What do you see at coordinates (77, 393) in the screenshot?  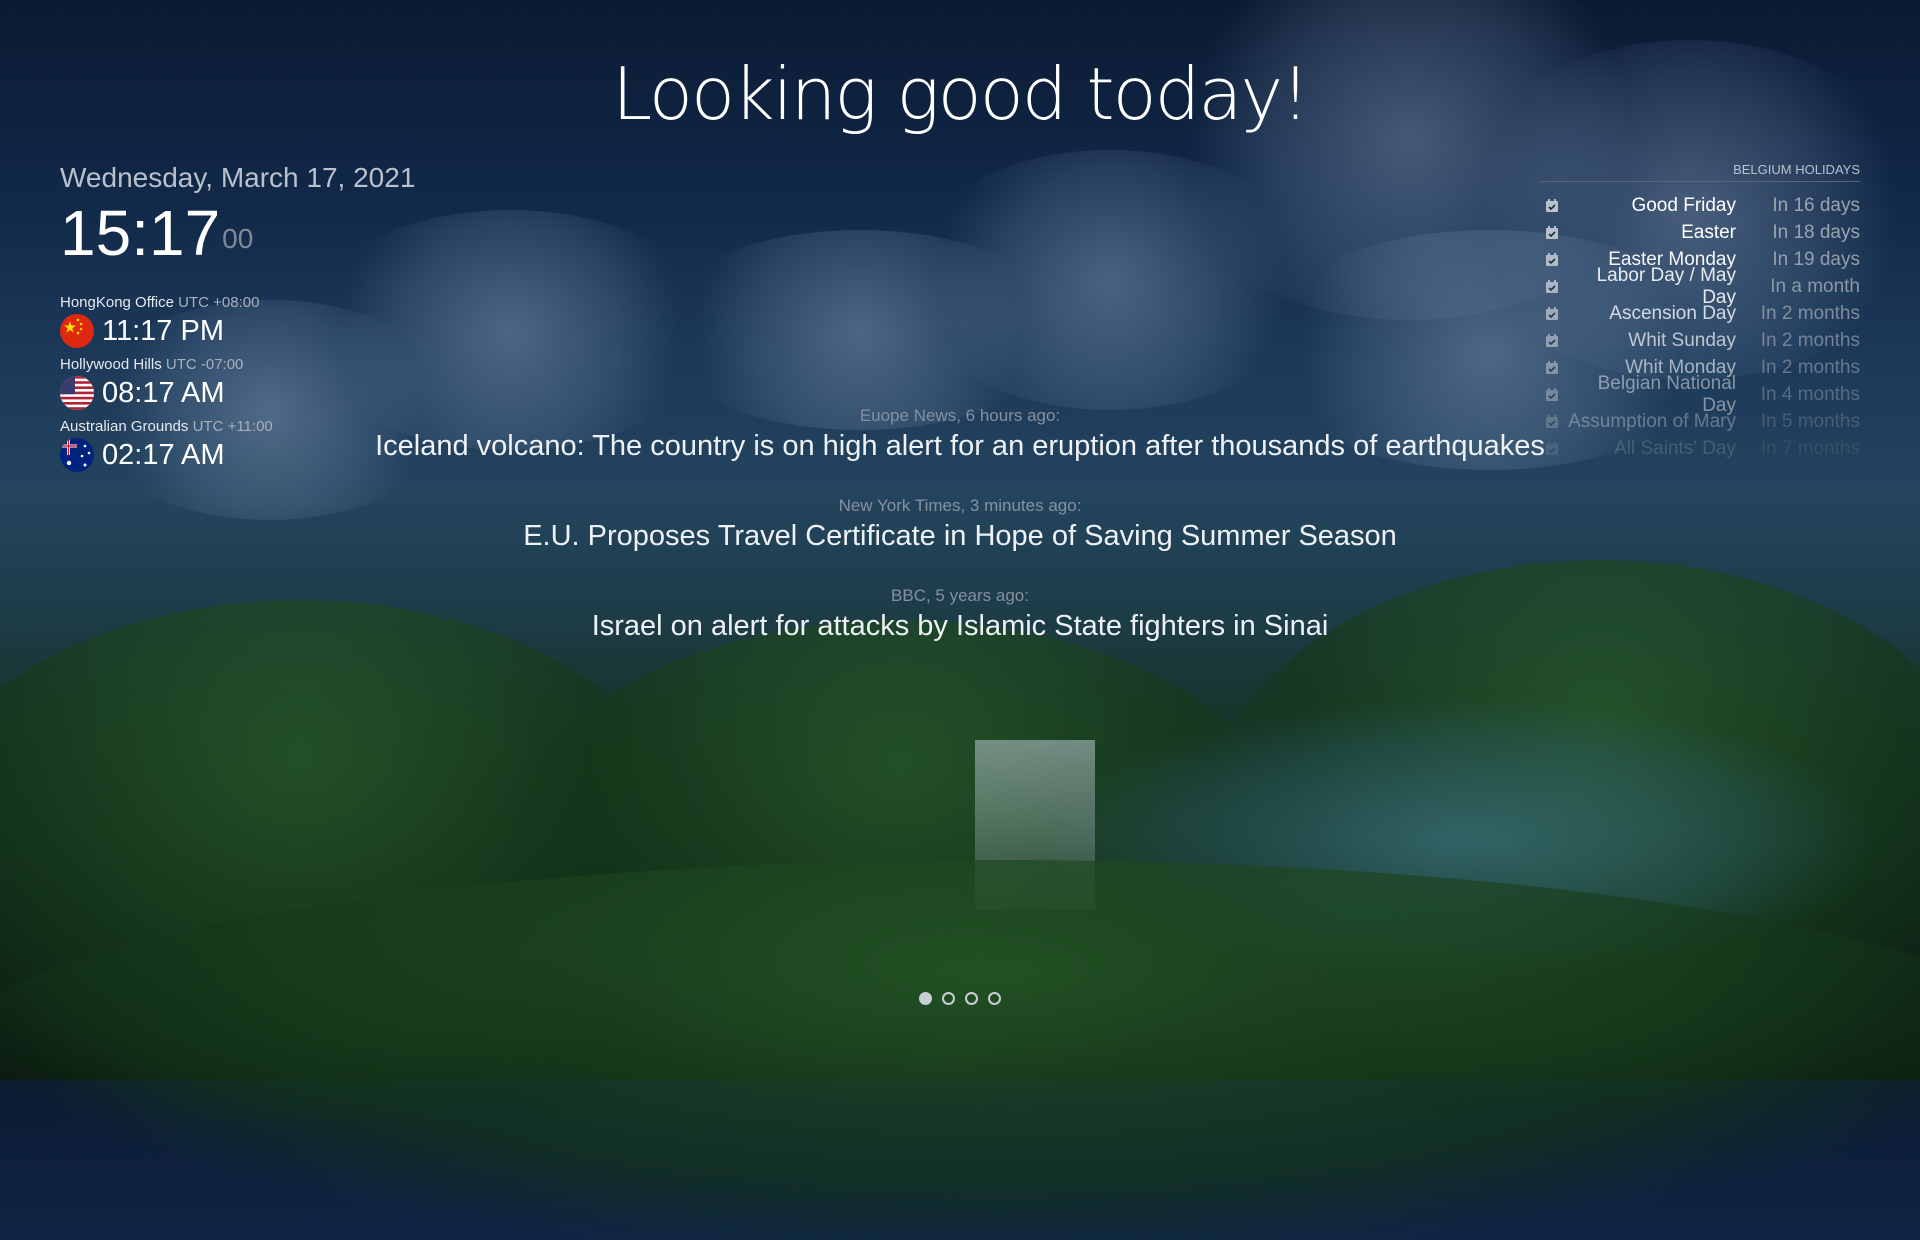 I see `usa-flag-icon` at bounding box center [77, 393].